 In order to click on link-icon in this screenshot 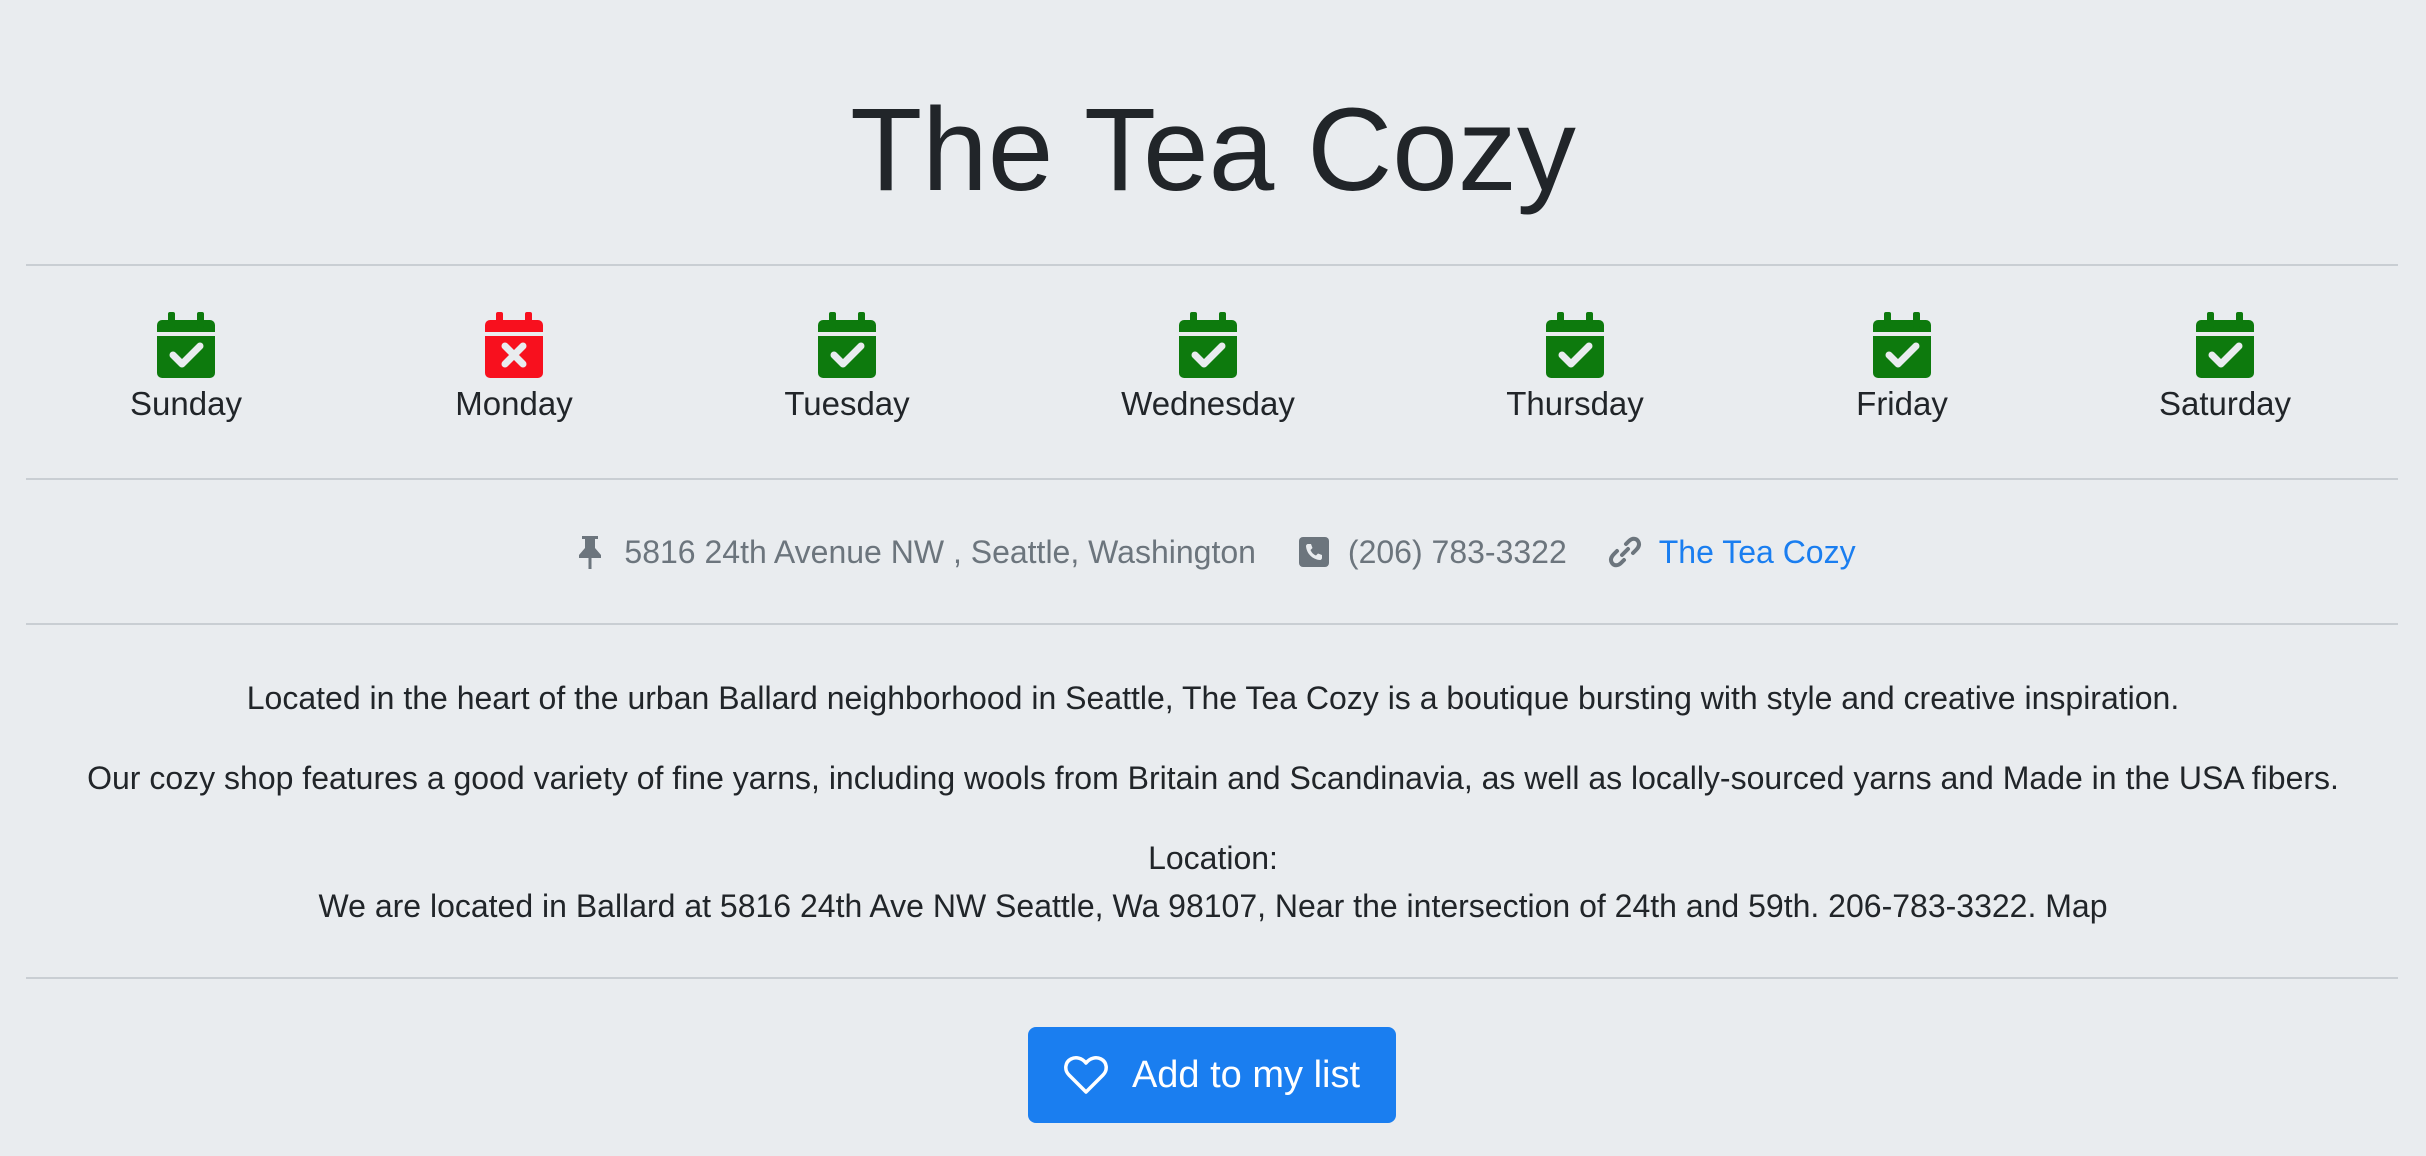, I will do `click(1625, 552)`.